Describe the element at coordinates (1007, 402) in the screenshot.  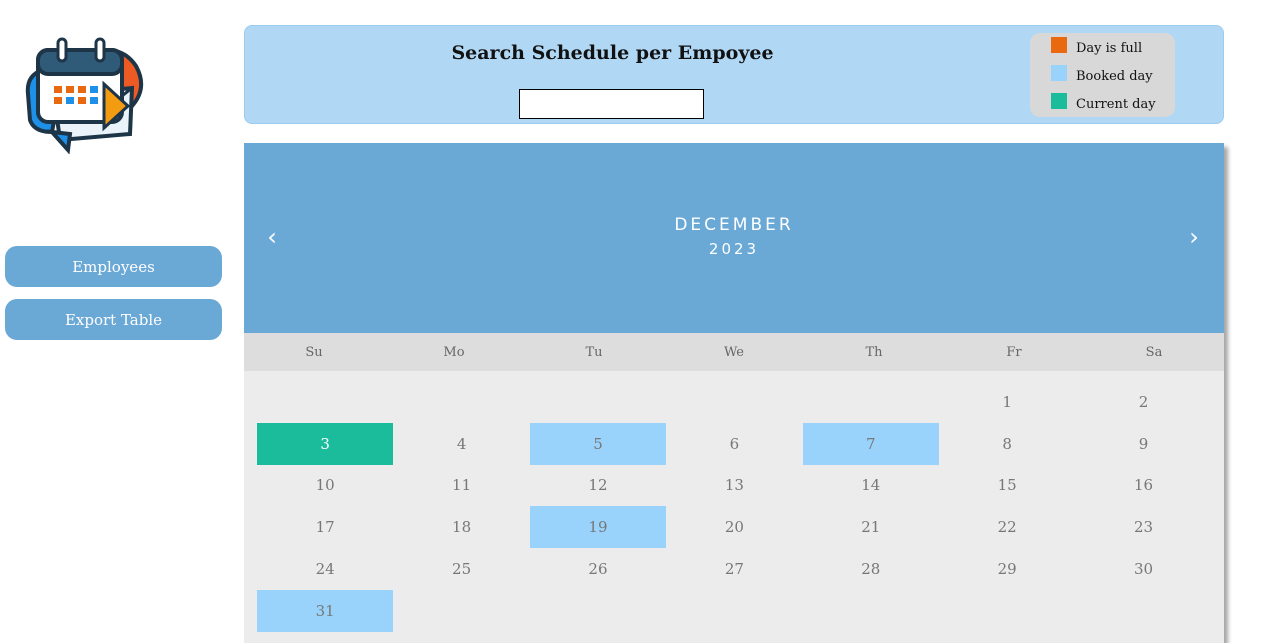
I see `day-cell: 1` at that location.